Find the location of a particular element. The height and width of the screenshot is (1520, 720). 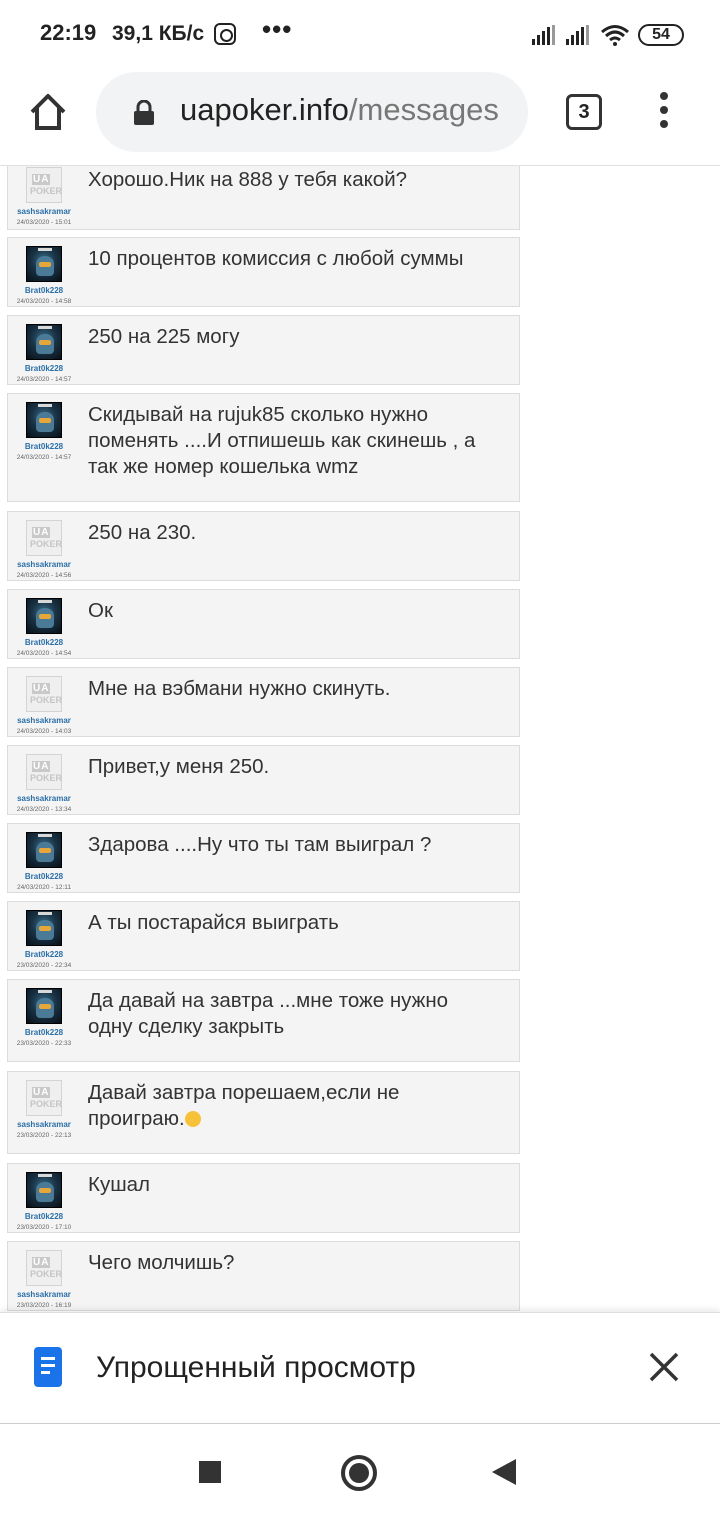

message-text: Здарова ....Ну что ты там выиграл ? is located at coordinates (260, 844).